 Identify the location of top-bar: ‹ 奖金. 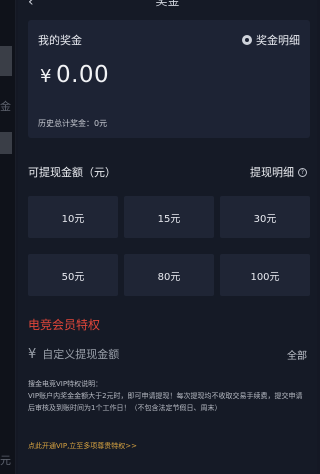
(167, 8).